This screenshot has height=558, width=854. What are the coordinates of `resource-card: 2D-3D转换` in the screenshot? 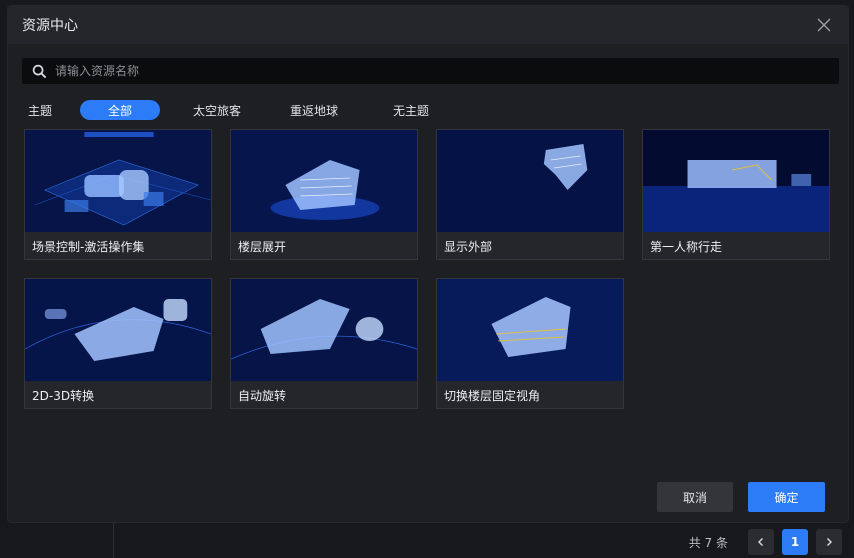 It's located at (118, 343).